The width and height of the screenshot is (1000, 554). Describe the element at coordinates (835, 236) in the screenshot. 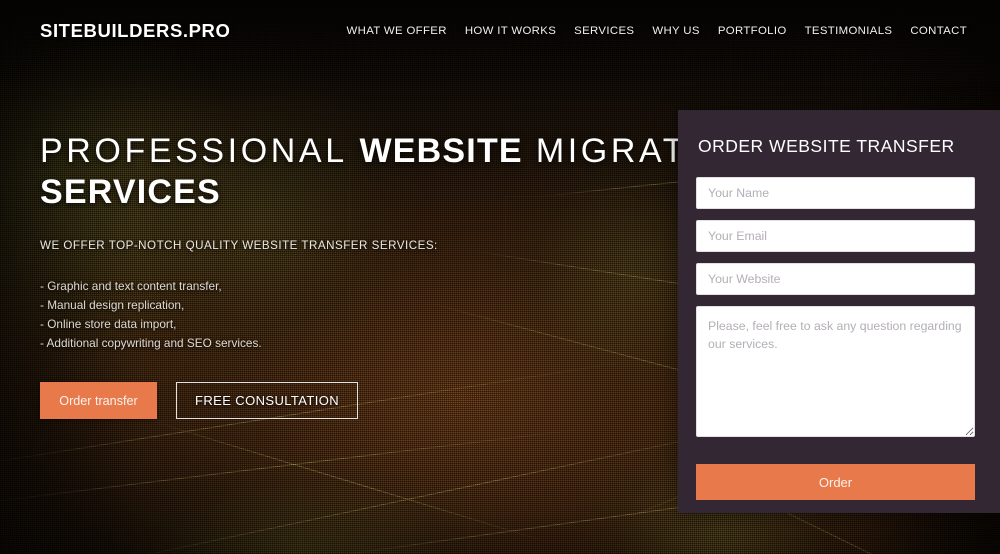

I see `email-field` at that location.